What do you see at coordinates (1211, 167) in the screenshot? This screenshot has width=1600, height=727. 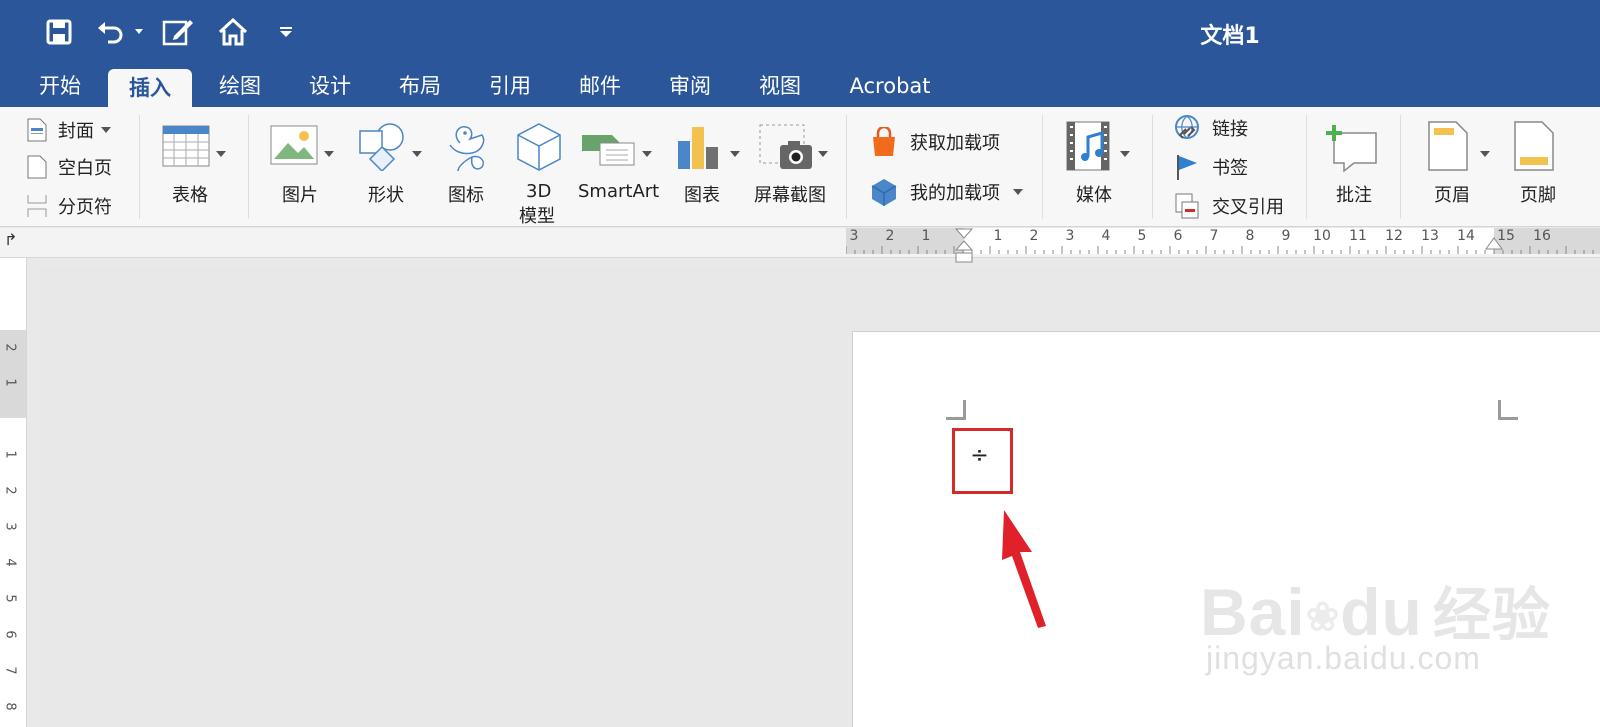 I see `bookmark-button: 书签` at bounding box center [1211, 167].